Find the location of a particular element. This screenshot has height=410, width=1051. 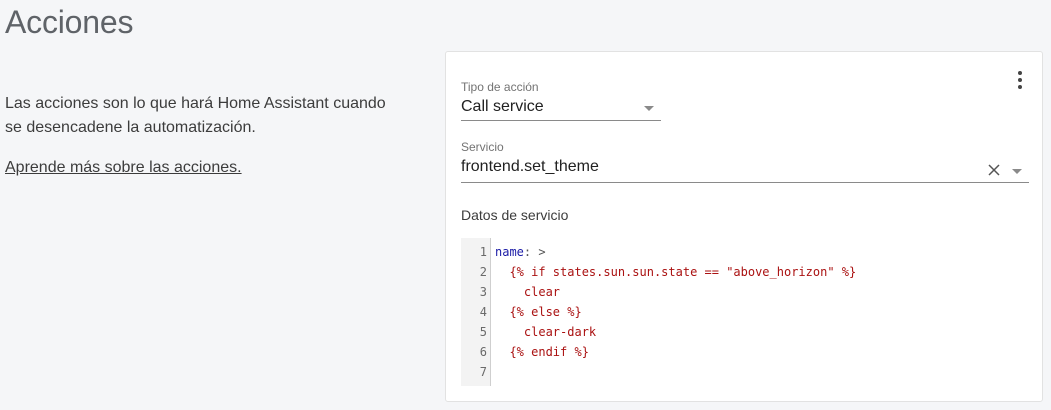

code-line: {% else %} is located at coordinates (538, 312).